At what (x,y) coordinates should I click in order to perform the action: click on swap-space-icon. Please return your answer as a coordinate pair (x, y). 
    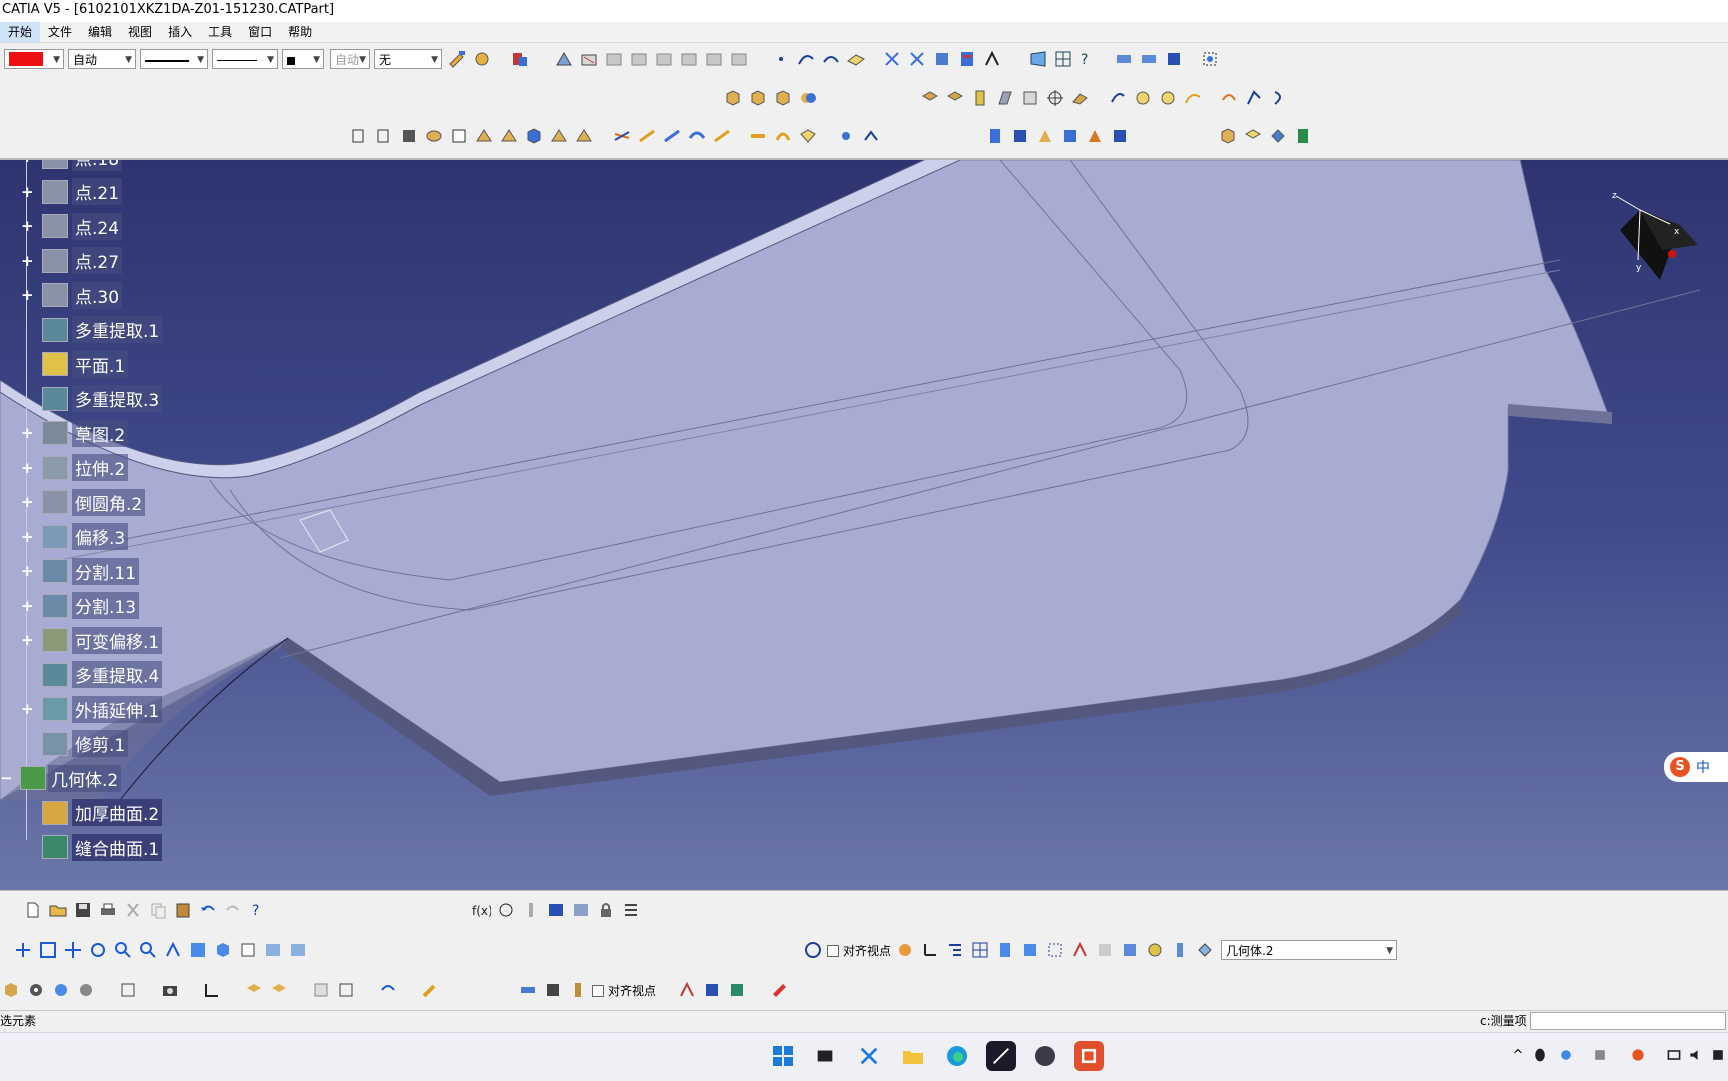
    Looking at the image, I should click on (298, 950).